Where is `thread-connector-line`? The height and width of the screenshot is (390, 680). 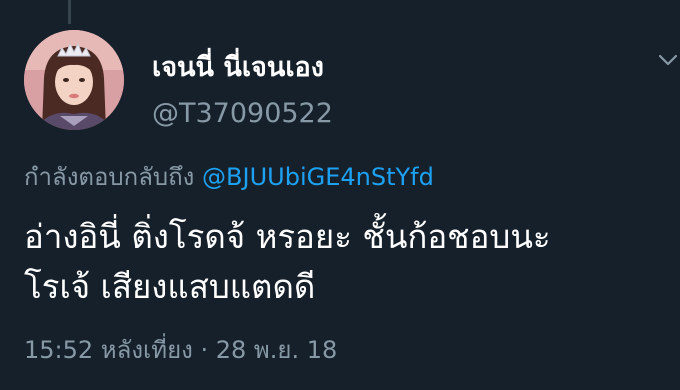 thread-connector-line is located at coordinates (69, 12).